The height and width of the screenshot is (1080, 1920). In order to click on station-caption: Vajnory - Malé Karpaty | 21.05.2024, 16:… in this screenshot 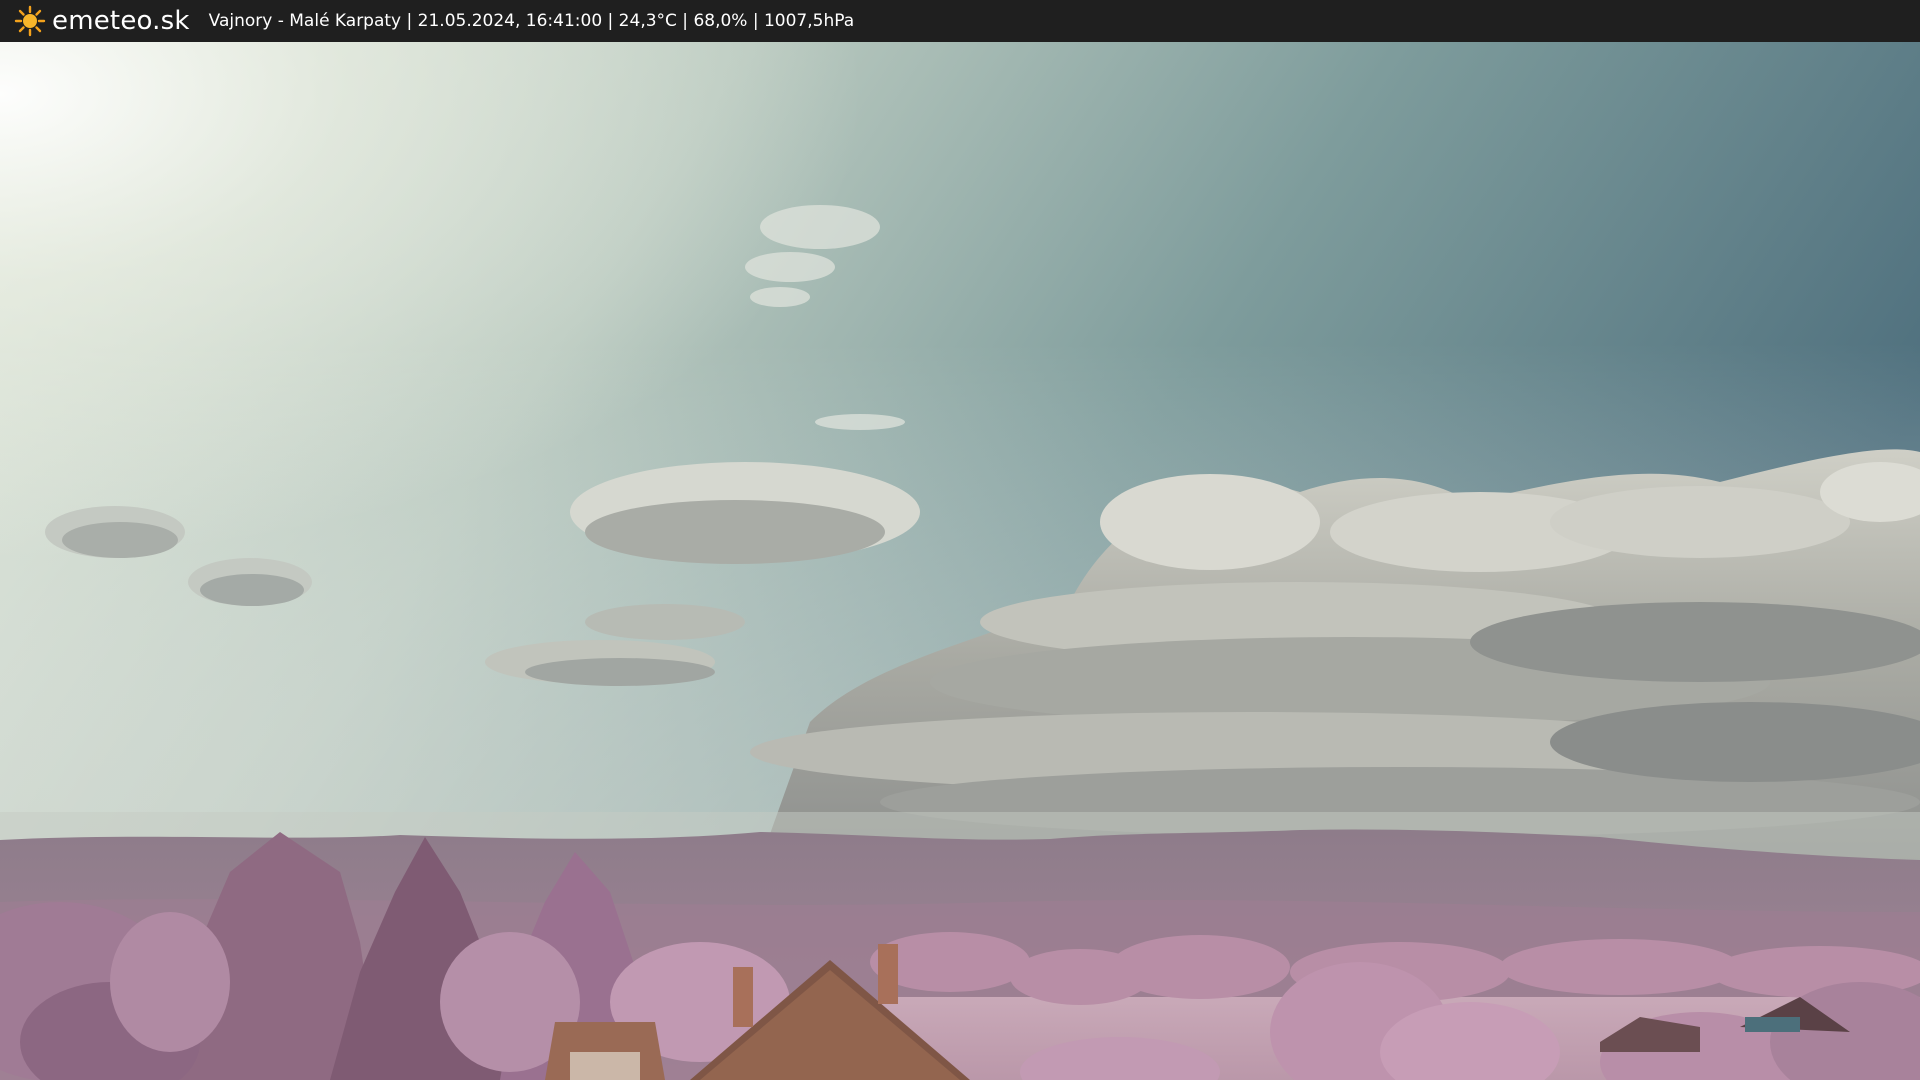, I will do `click(531, 21)`.